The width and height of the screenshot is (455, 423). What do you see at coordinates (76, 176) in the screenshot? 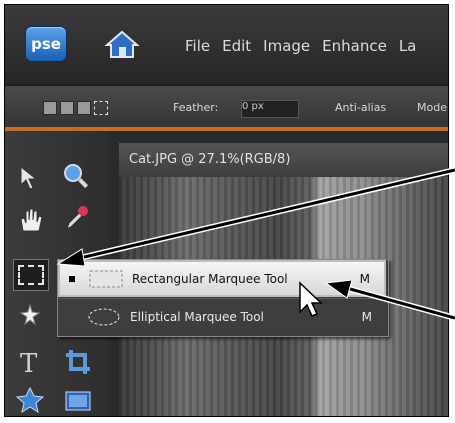
I see `zoom-icon` at bounding box center [76, 176].